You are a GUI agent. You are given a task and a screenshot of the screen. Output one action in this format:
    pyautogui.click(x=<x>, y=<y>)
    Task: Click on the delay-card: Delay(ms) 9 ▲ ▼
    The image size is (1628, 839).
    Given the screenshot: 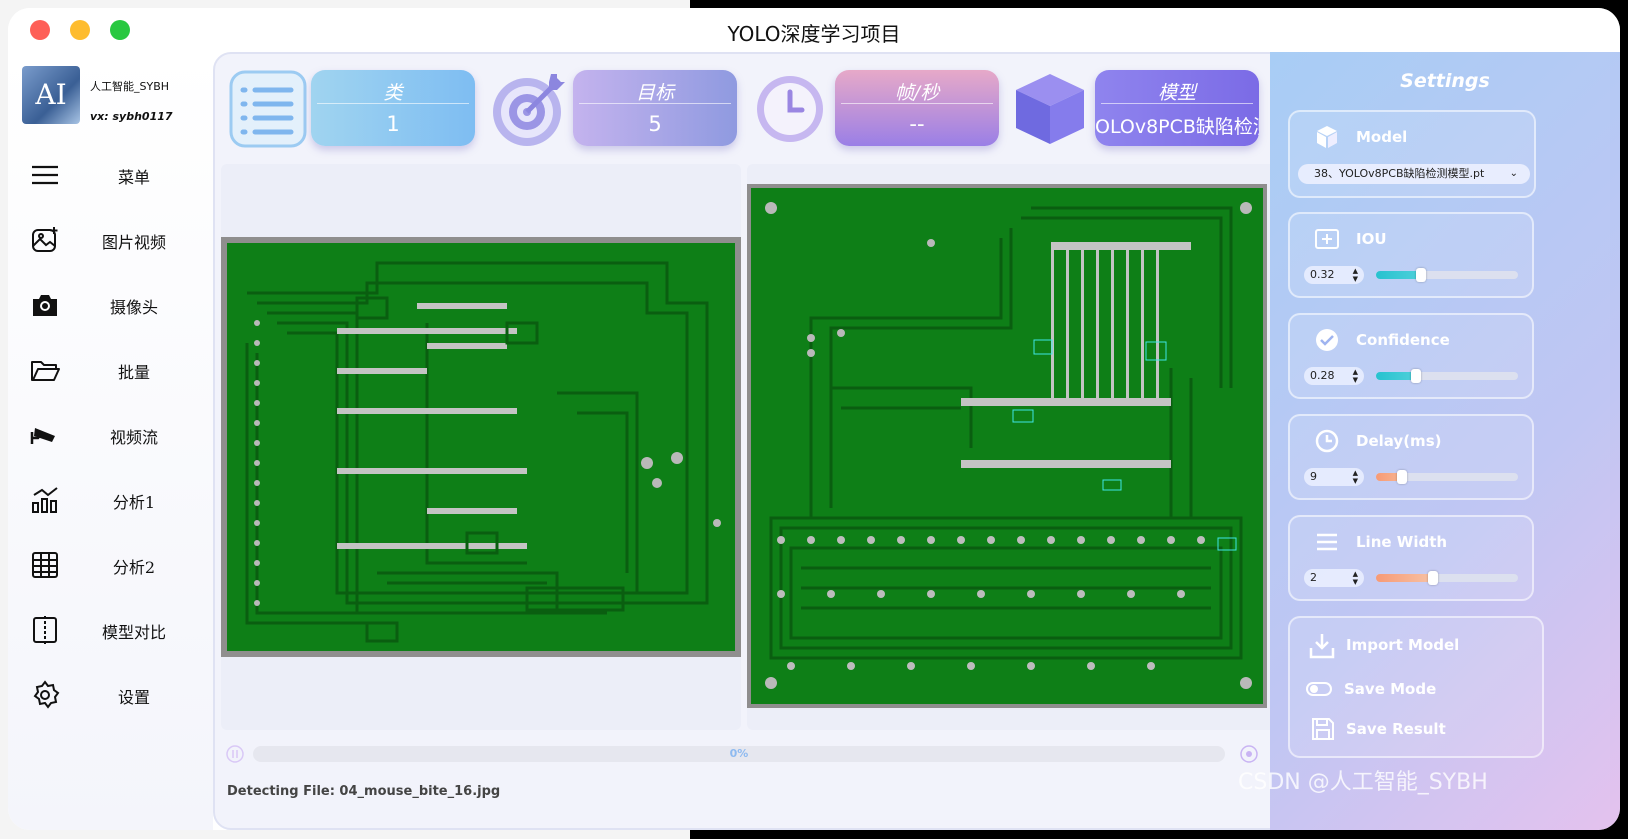 What is the action you would take?
    pyautogui.click(x=1411, y=457)
    